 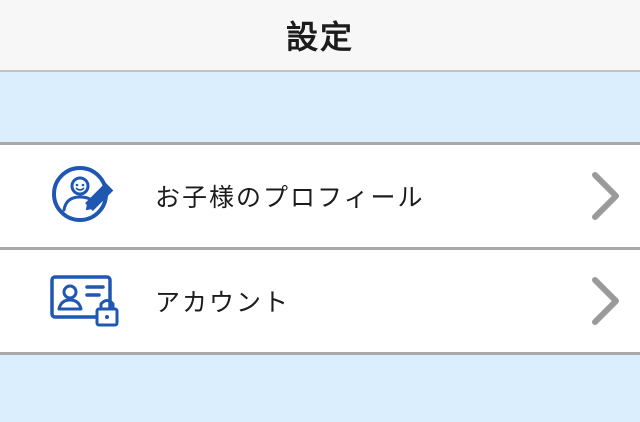 I want to click on child-profile-edit-icon, so click(x=85, y=196).